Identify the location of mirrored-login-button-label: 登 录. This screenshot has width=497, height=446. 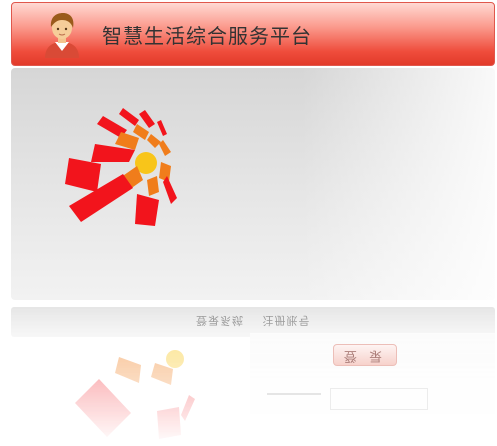
(365, 355).